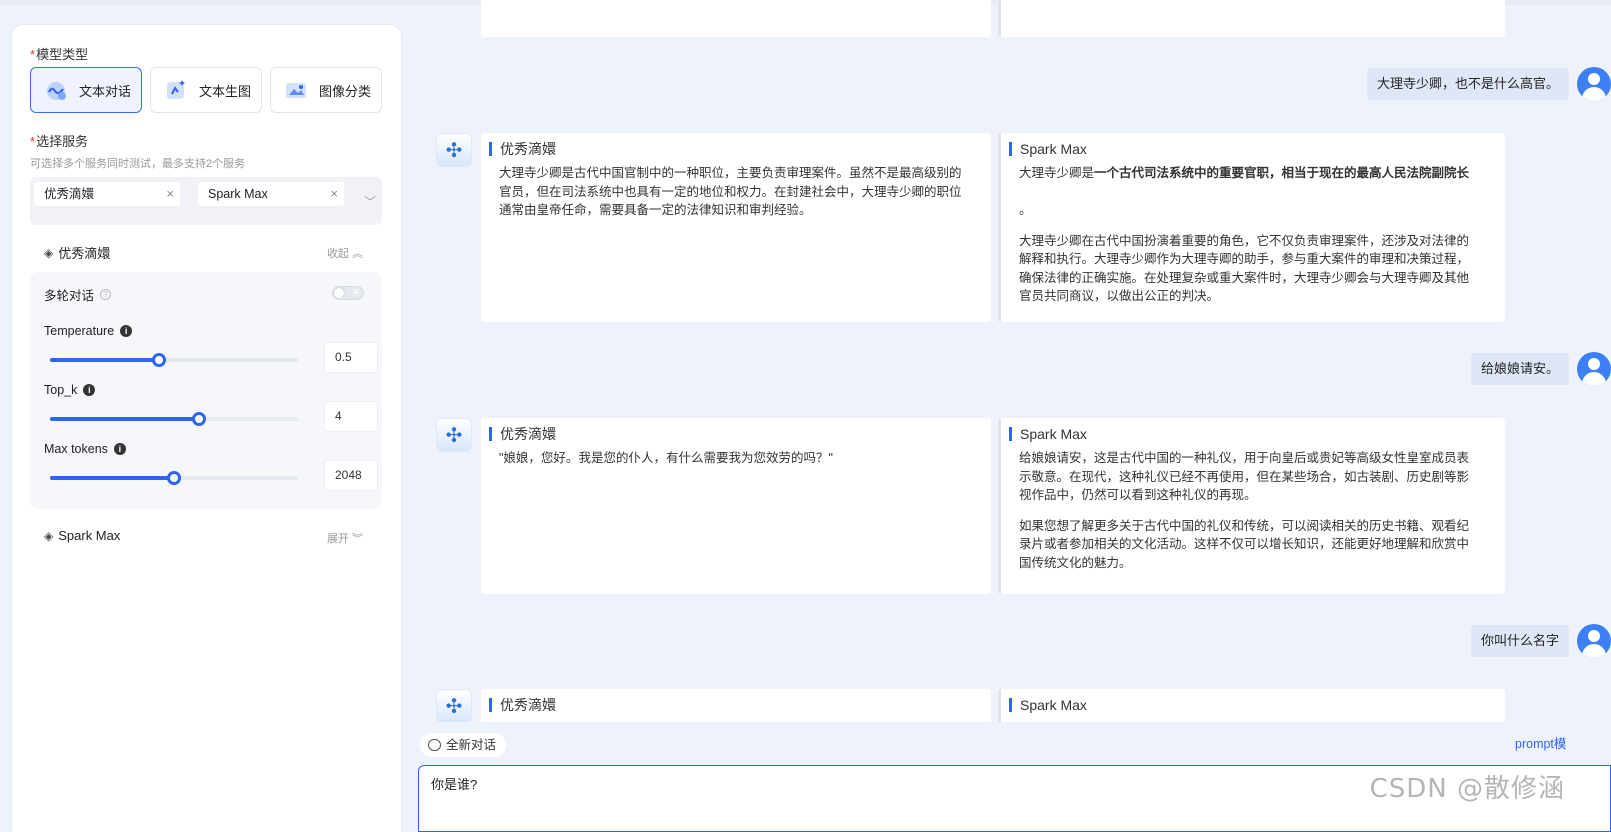 Image resolution: width=1611 pixels, height=832 pixels. I want to click on watermark: CSDN @散修涵, so click(1467, 789).